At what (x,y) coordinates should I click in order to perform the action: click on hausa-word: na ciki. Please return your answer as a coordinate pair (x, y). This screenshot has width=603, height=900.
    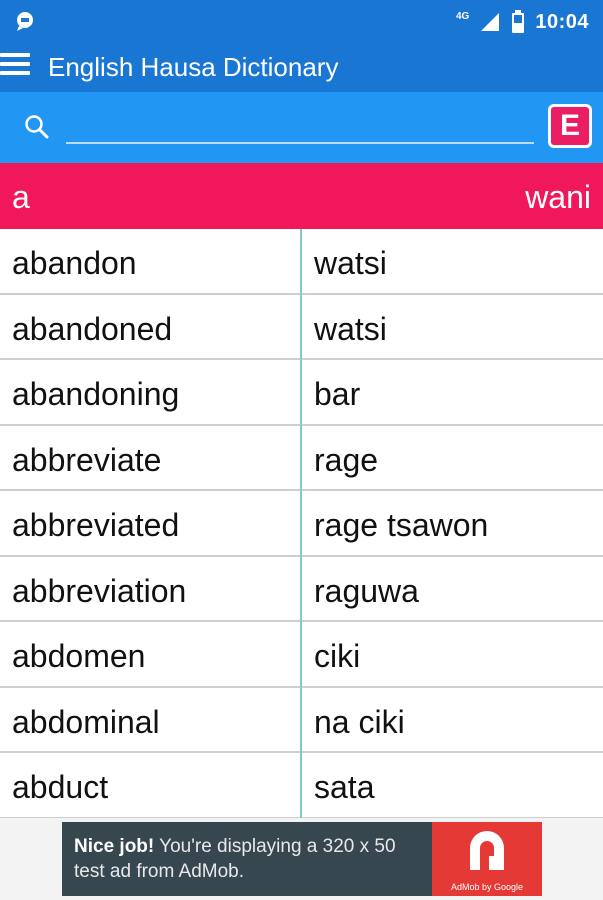
    Looking at the image, I should click on (359, 721).